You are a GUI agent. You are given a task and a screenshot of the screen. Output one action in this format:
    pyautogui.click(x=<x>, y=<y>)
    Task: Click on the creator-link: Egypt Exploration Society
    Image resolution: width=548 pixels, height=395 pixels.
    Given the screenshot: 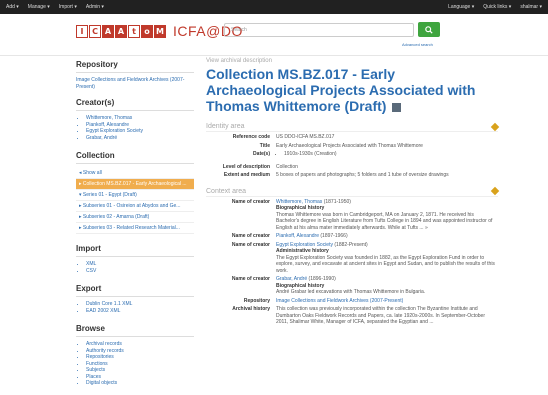 What is the action you would take?
    pyautogui.click(x=304, y=245)
    